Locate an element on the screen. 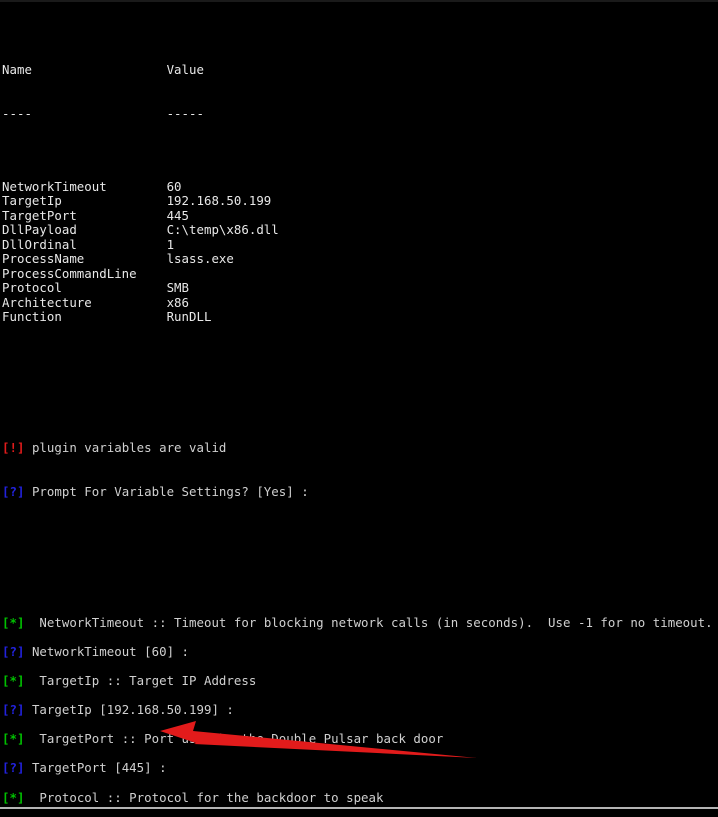 Image resolution: width=718 pixels, height=817 pixels. variable-value: lsass.exe is located at coordinates (200, 259).